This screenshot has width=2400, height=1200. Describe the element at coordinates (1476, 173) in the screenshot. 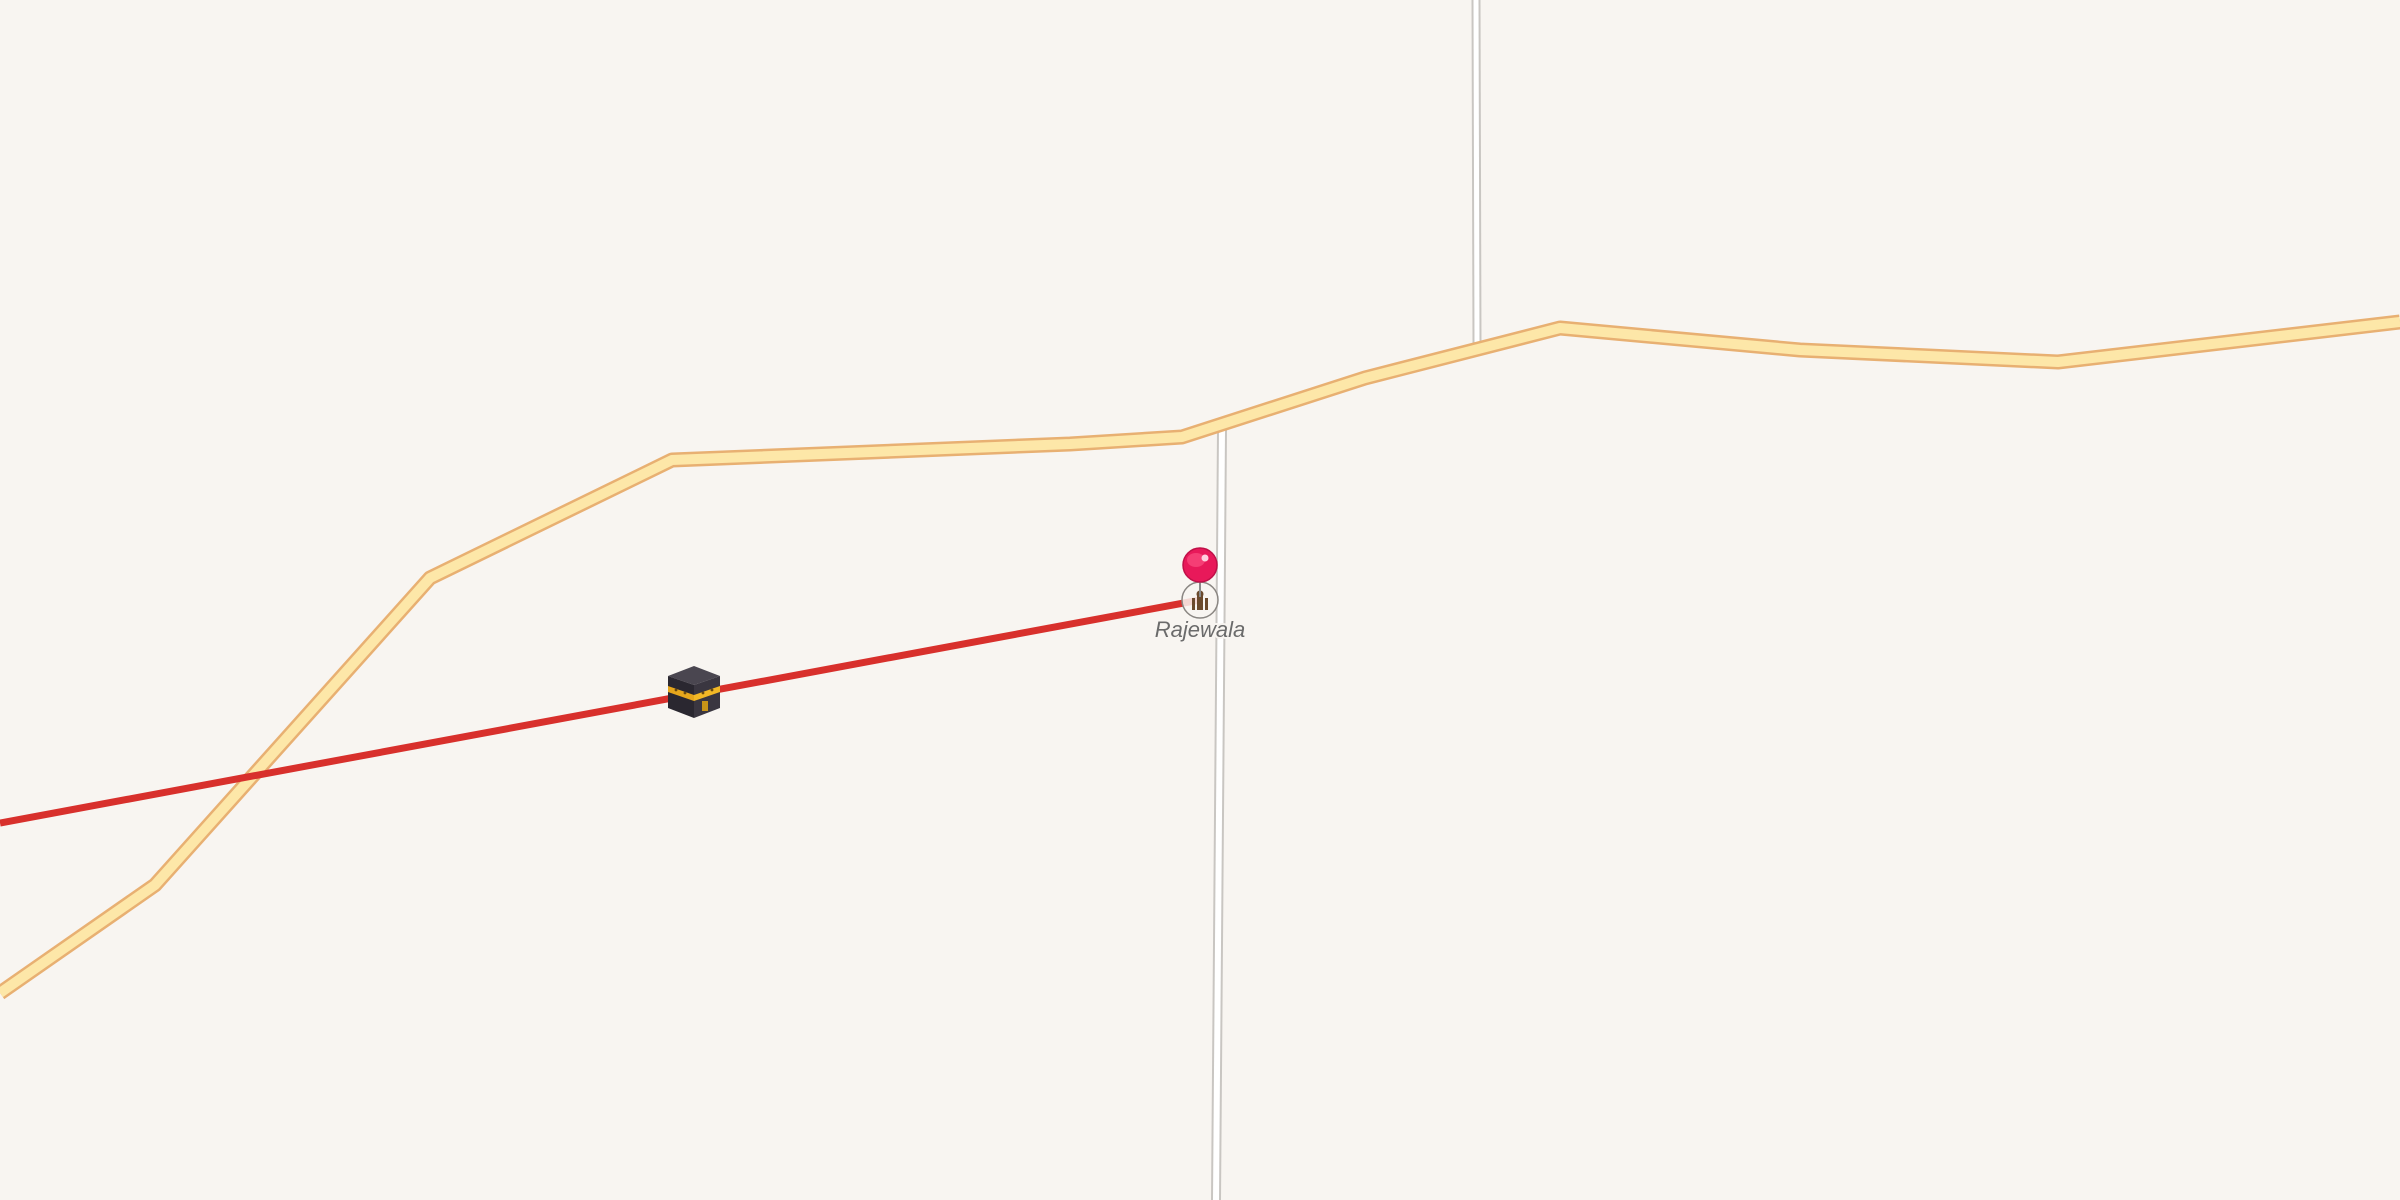

I see `minor-road-north` at that location.